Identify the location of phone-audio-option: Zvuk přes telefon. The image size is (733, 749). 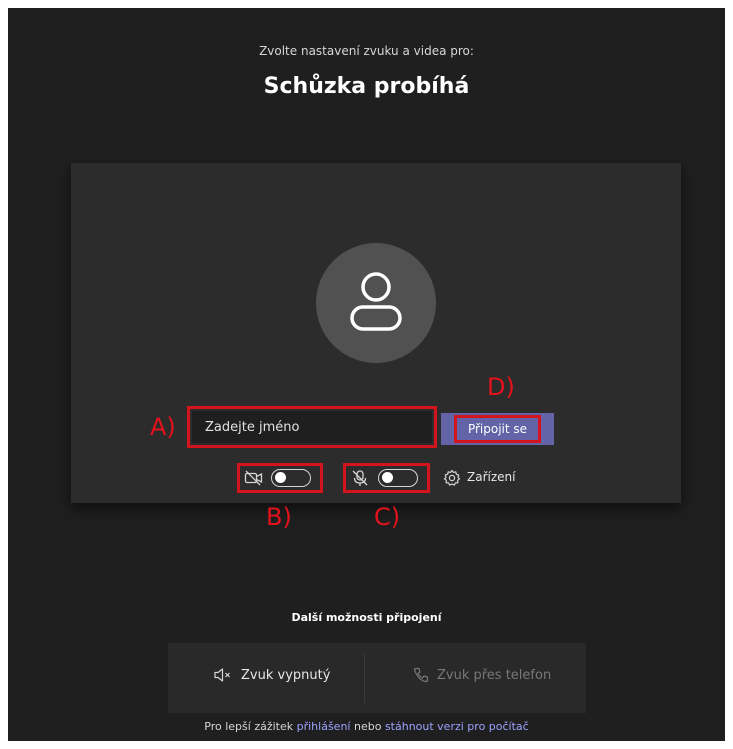
(482, 675).